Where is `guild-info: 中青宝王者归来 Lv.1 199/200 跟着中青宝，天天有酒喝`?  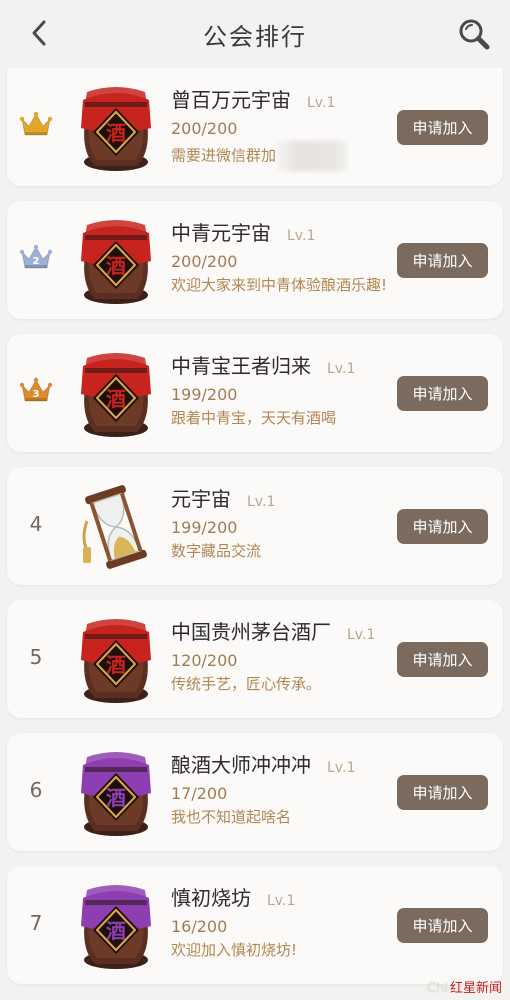 guild-info: 中青宝王者归来 Lv.1 199/200 跟着中青宝，天天有酒喝 is located at coordinates (281, 389).